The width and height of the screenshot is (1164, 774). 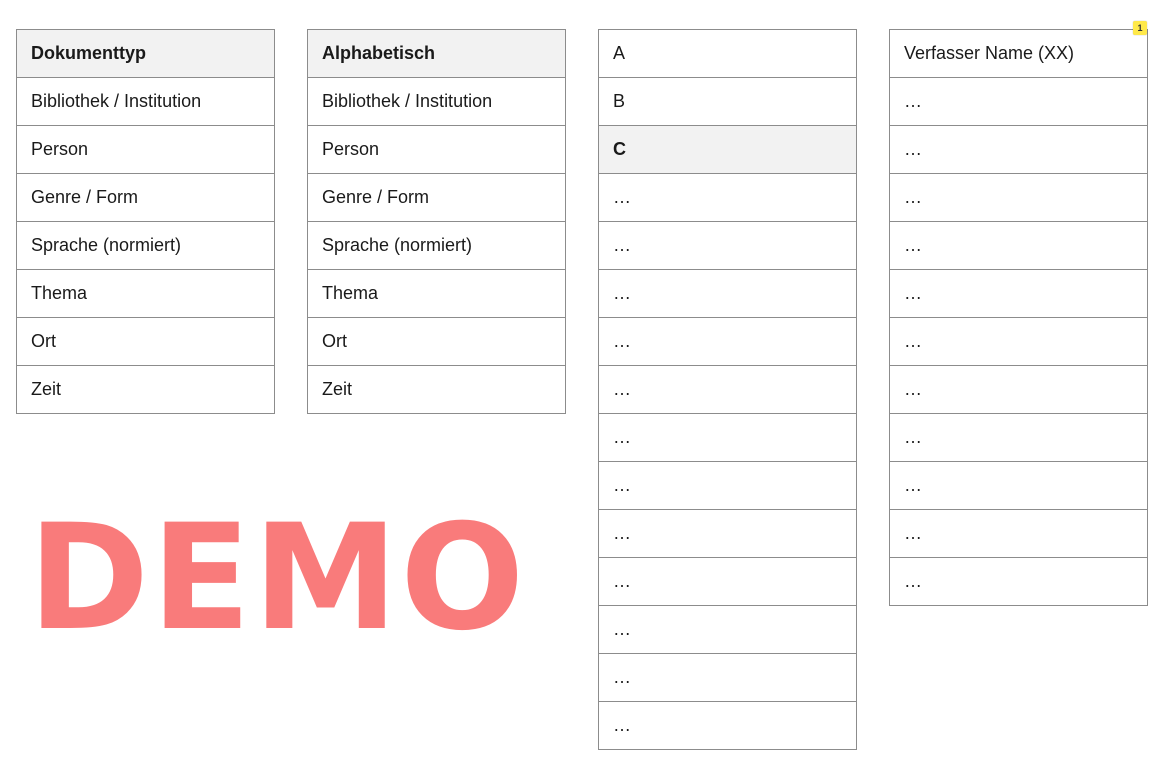 I want to click on demo-watermark: DEMO, so click(x=277, y=578).